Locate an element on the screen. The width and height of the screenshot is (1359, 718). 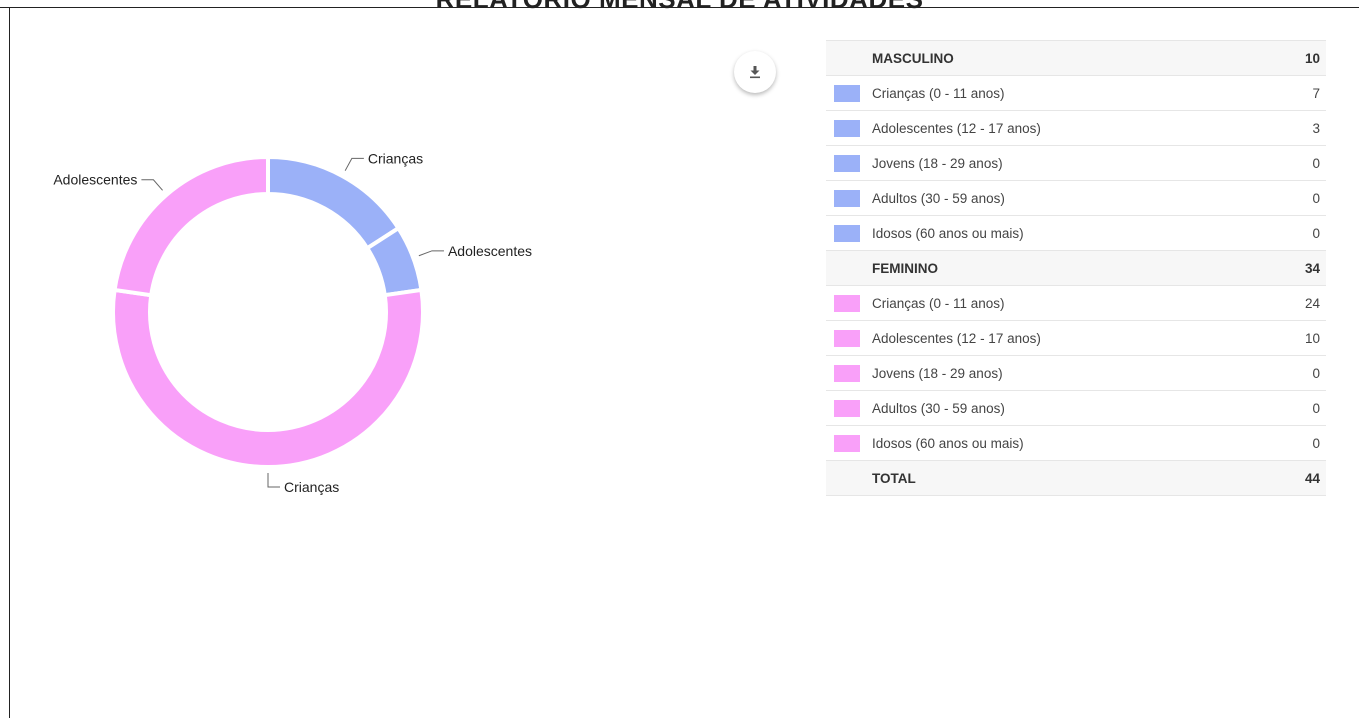
group-name: FEMININO is located at coordinates (1074, 268).